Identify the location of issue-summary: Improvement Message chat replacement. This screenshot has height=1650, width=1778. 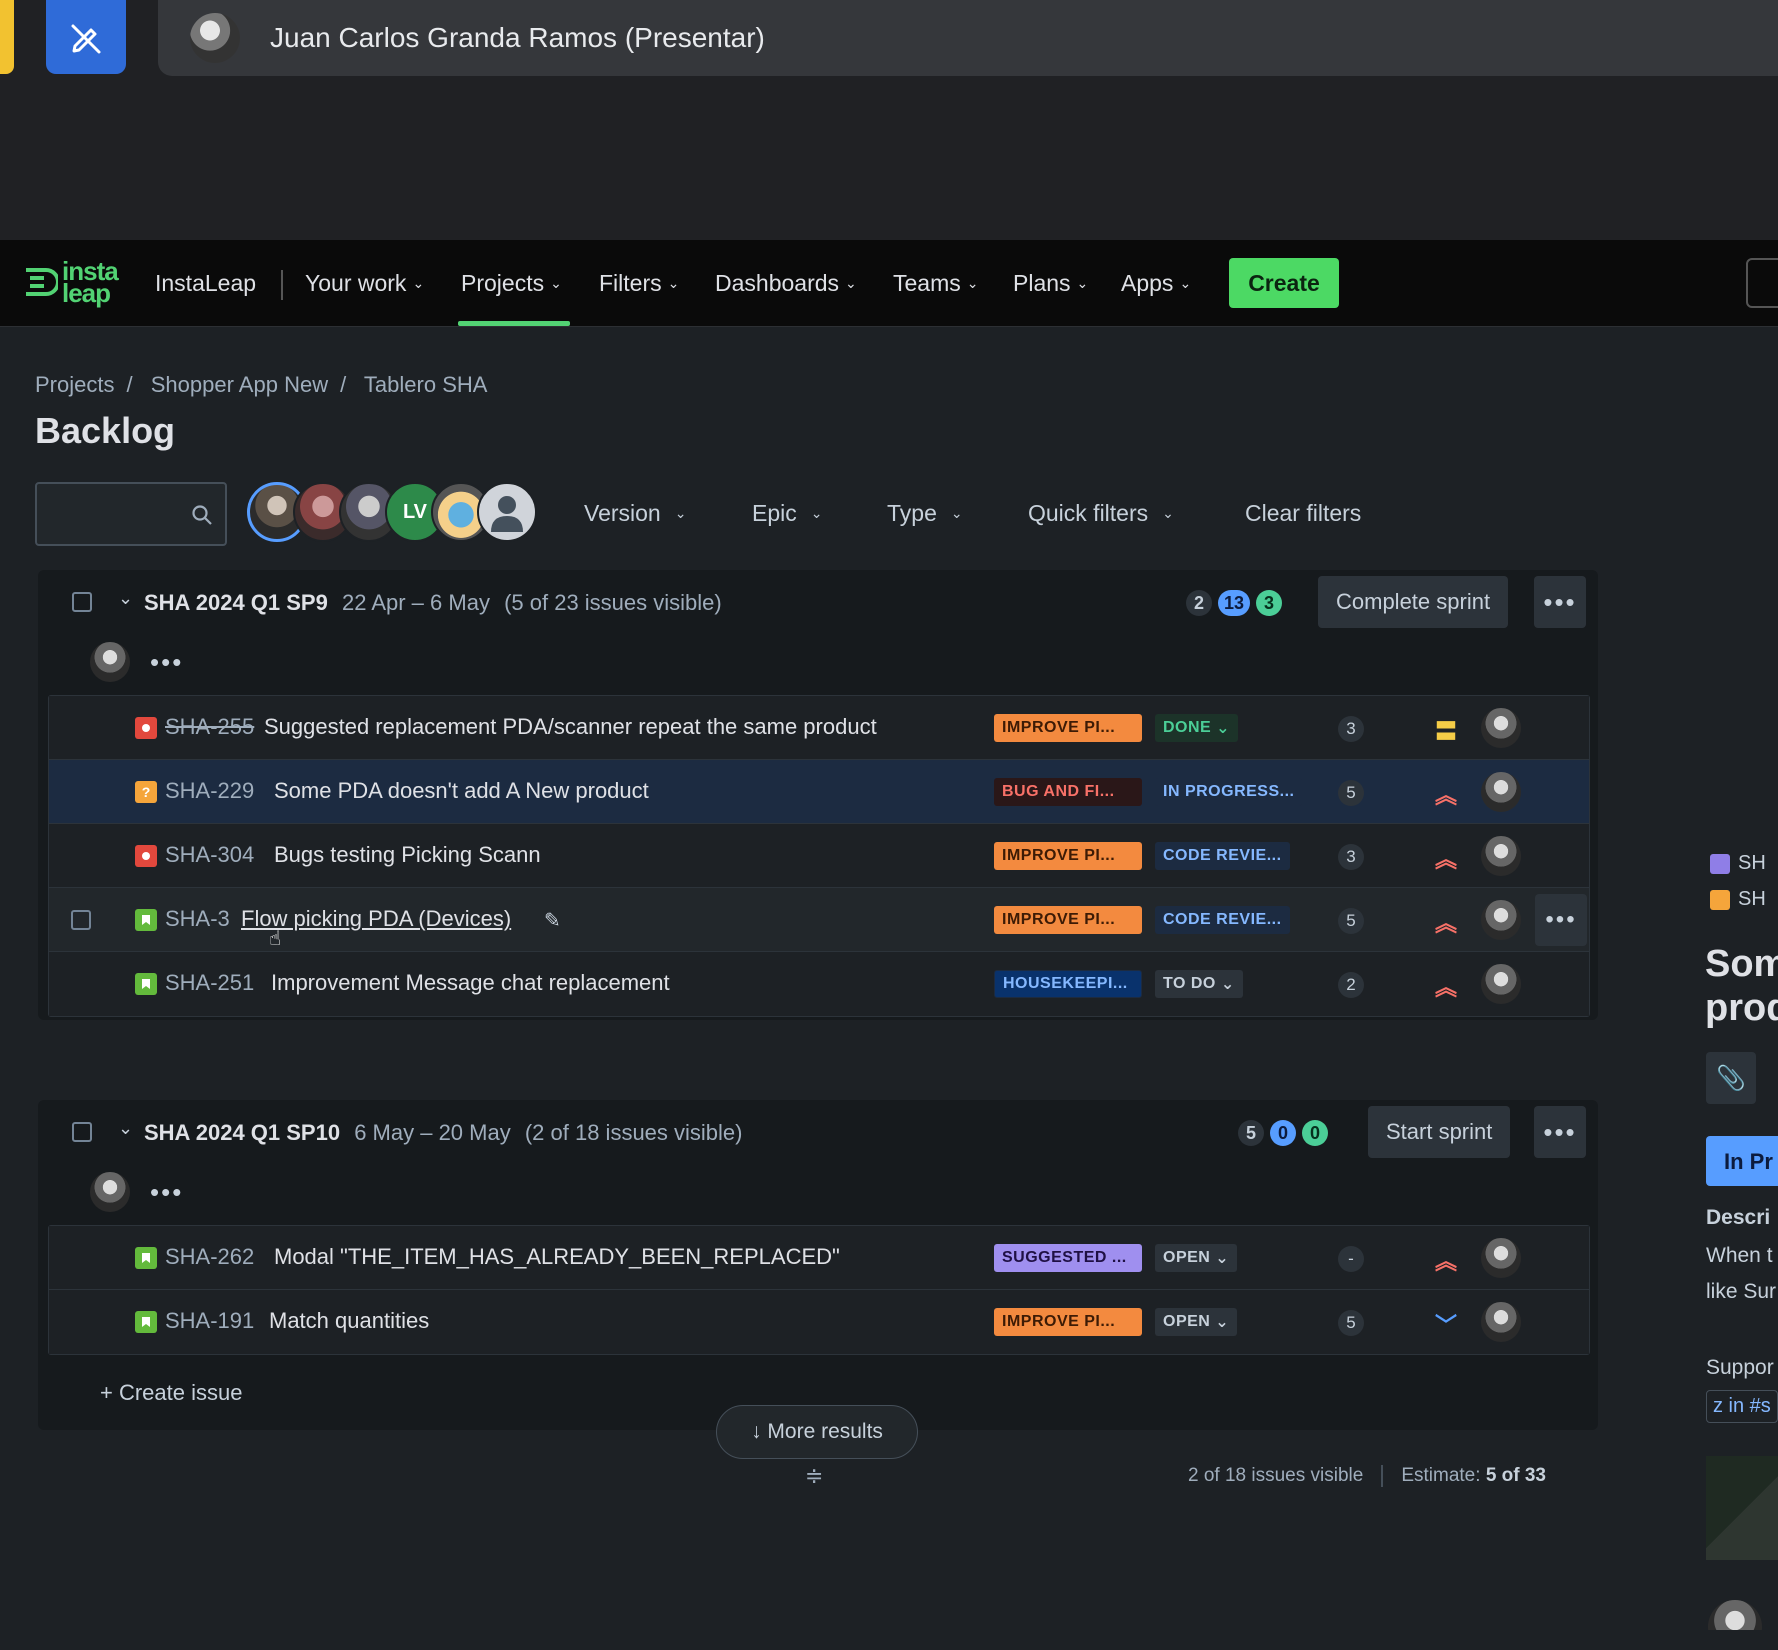
(470, 983).